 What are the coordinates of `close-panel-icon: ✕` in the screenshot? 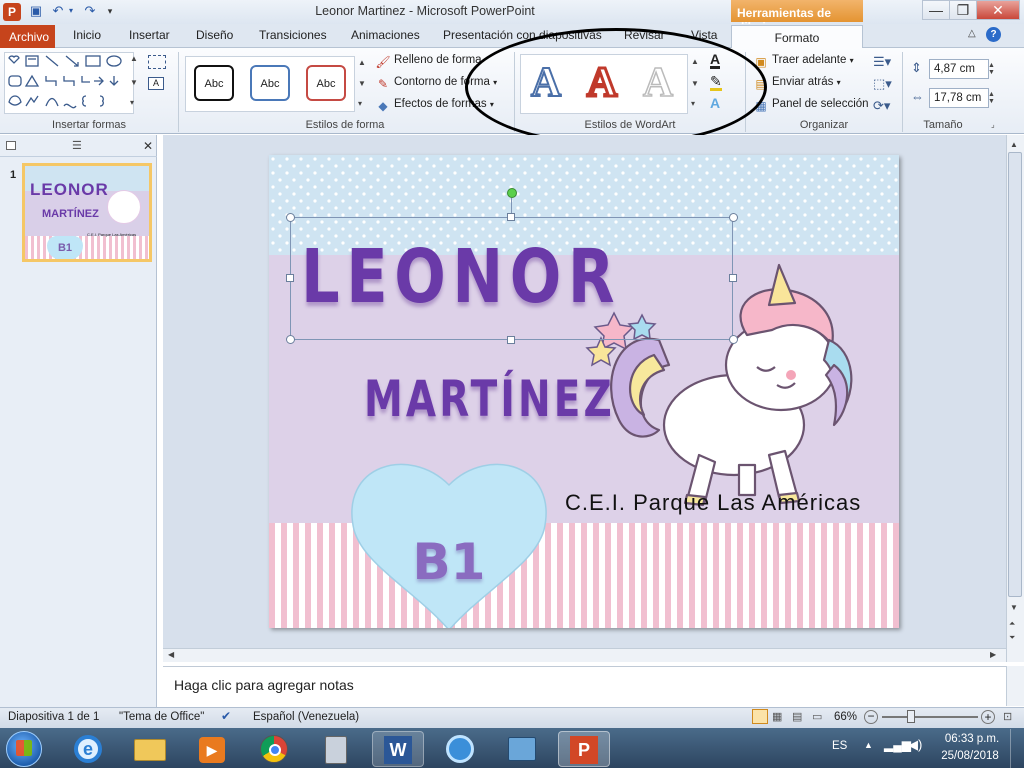 It's located at (148, 146).